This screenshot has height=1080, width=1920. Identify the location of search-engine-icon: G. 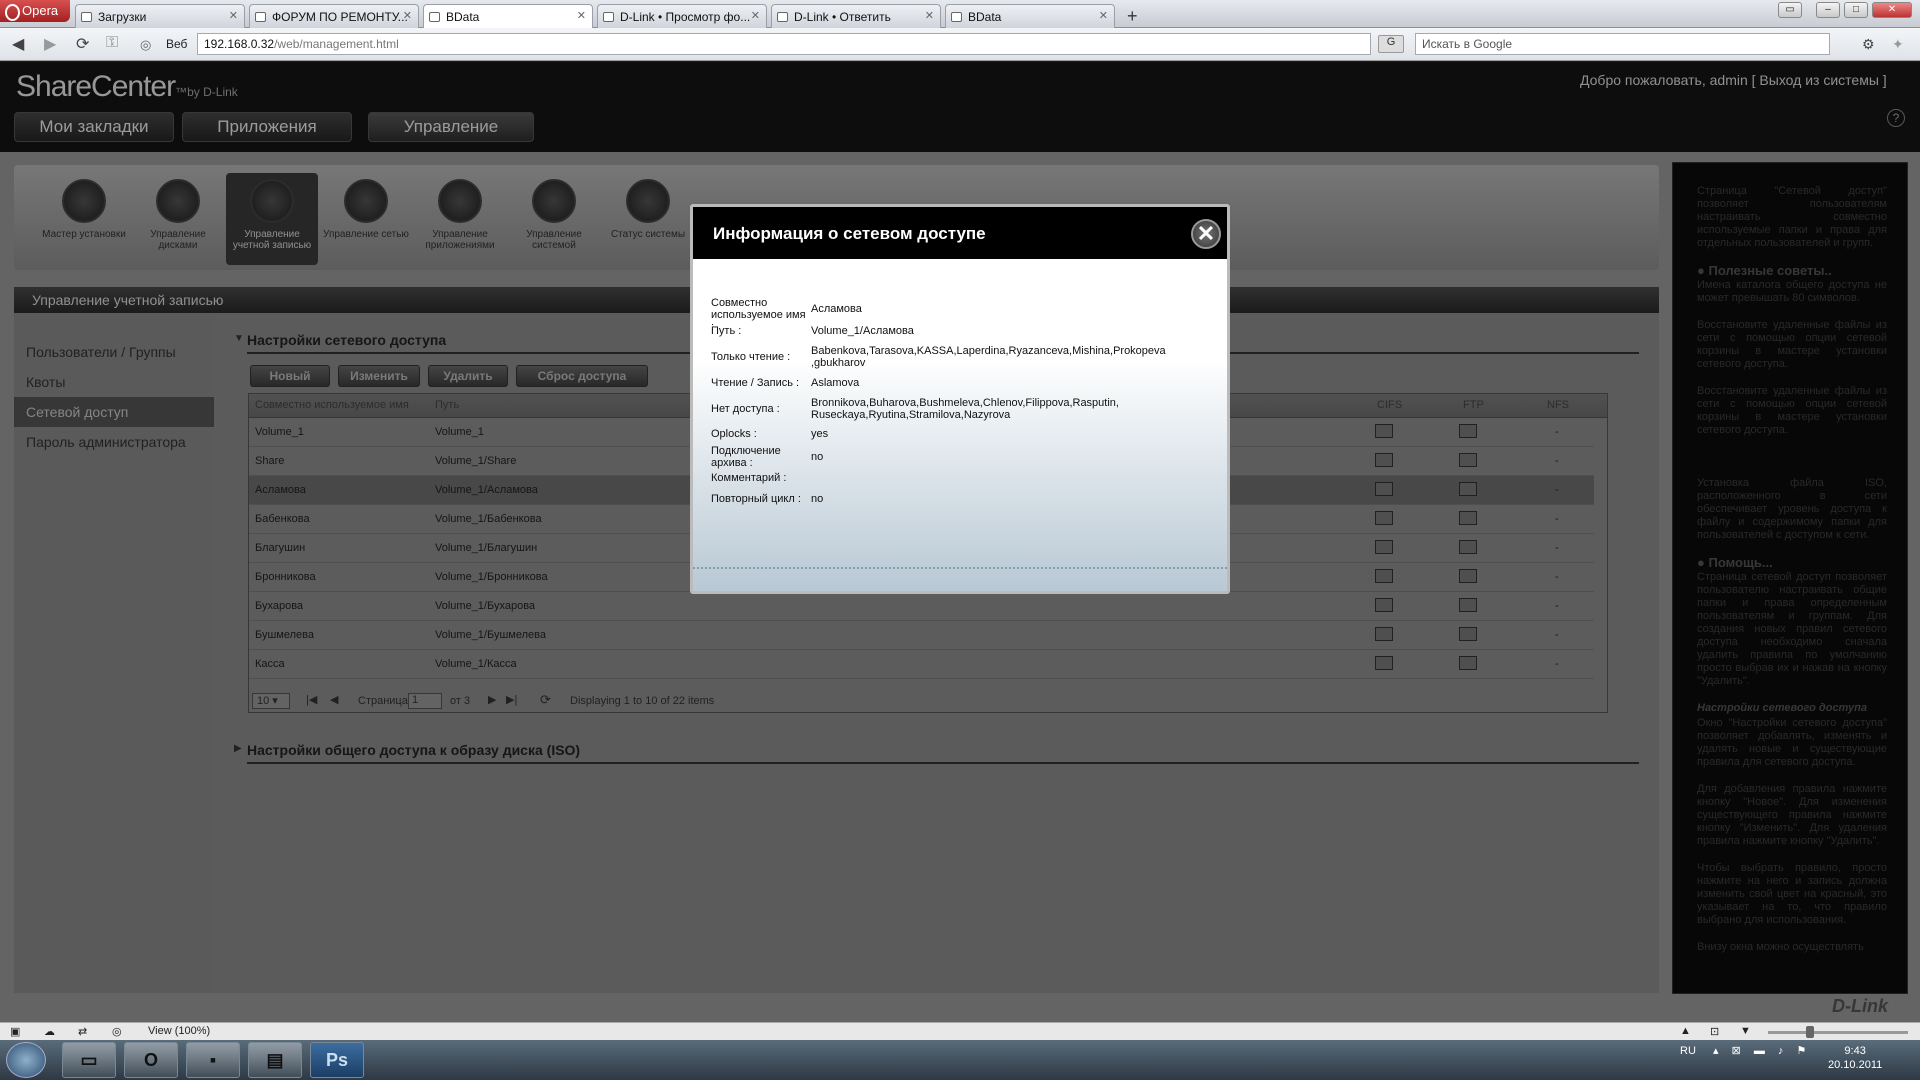
(1391, 44).